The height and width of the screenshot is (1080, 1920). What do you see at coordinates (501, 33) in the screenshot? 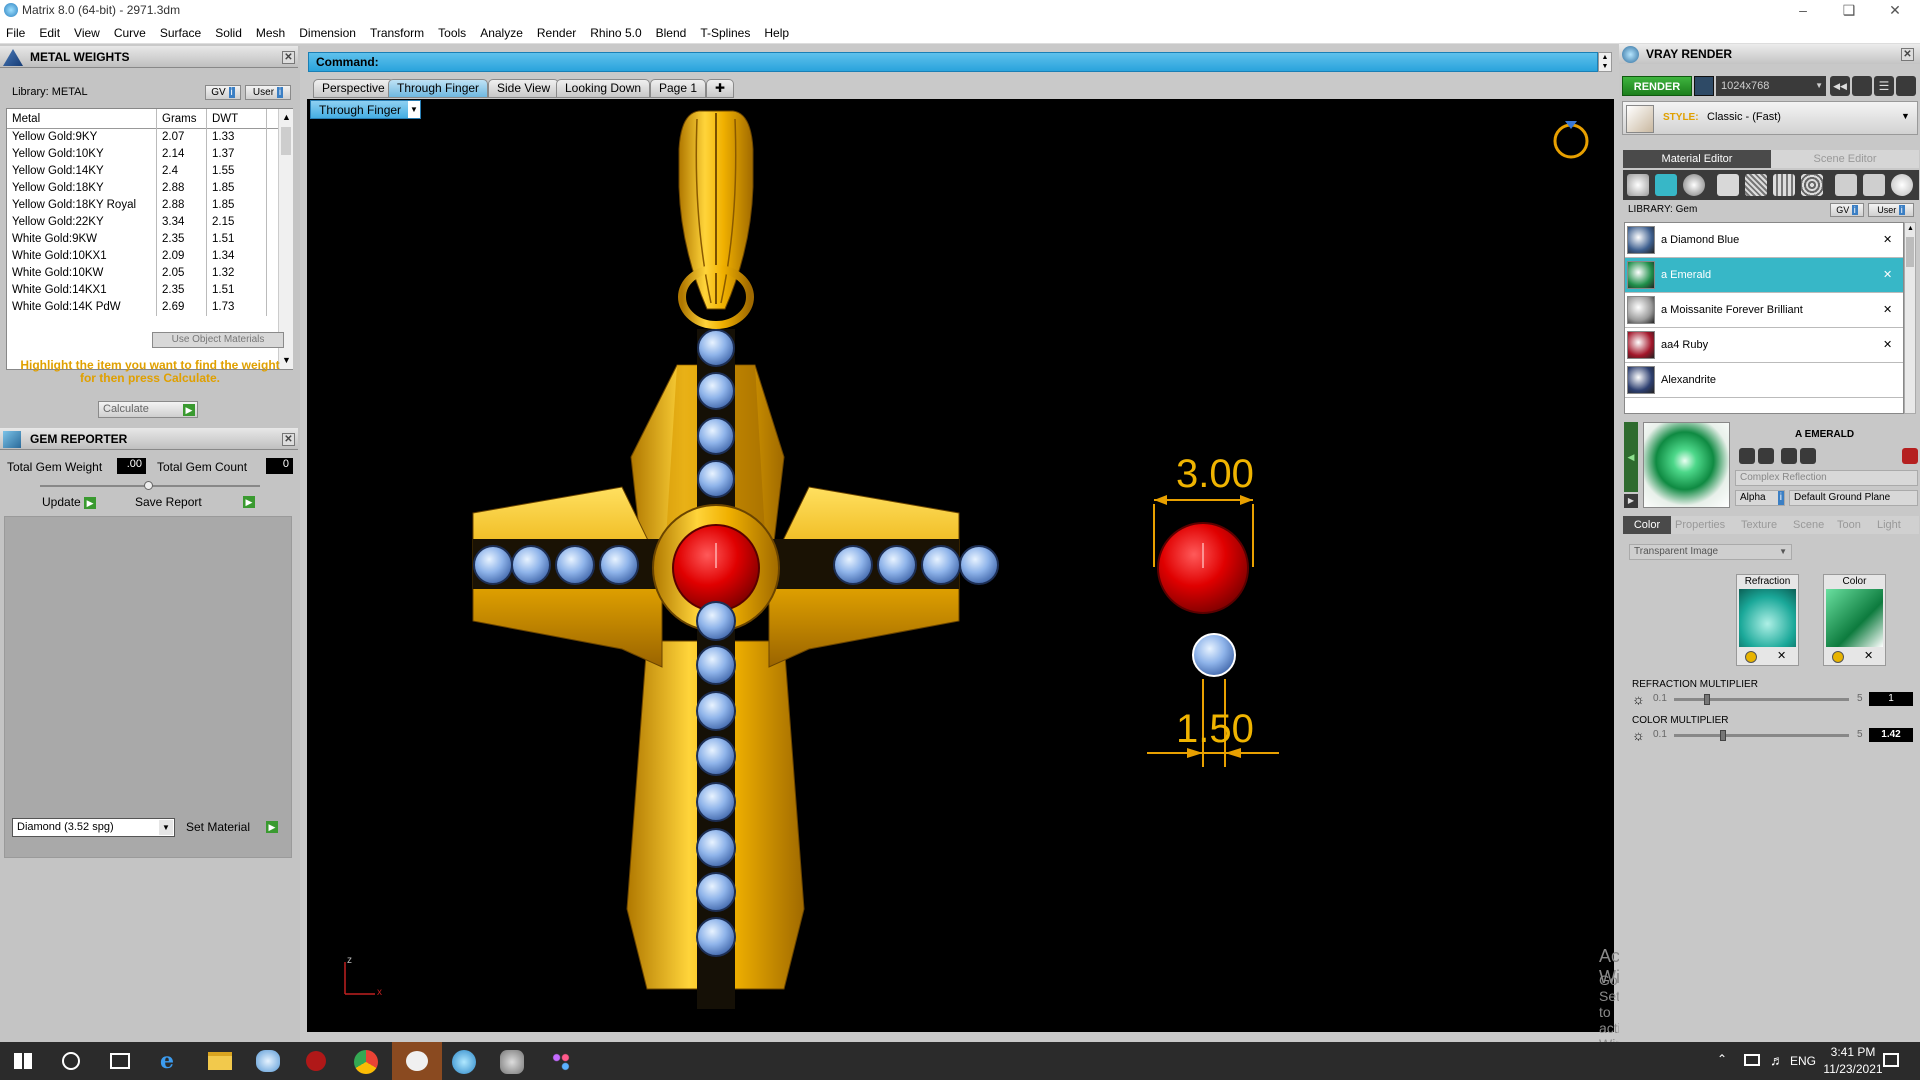
I see `menu-analyze: Analyze` at bounding box center [501, 33].